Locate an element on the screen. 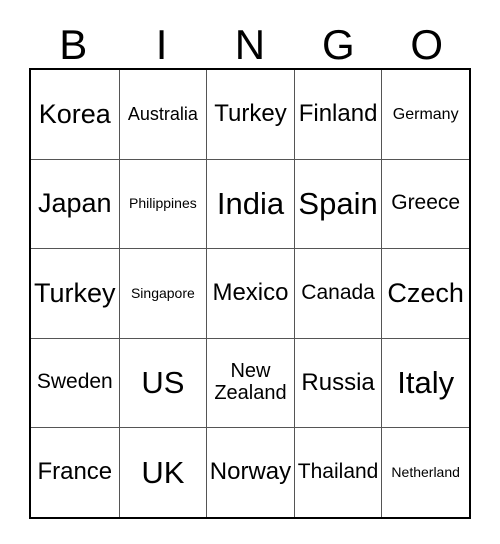 Image resolution: width=500 pixels, height=544 pixels. bingo-cell: Mexico is located at coordinates (250, 293).